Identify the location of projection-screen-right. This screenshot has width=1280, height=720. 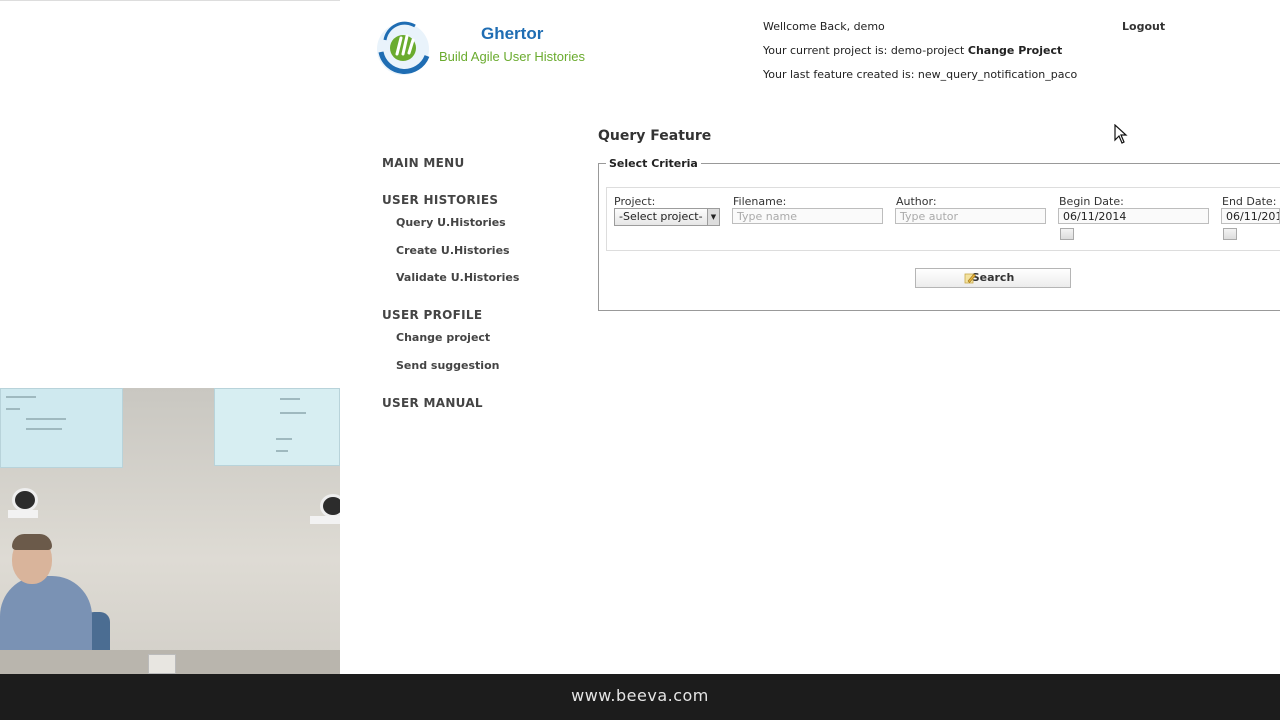
(277, 427).